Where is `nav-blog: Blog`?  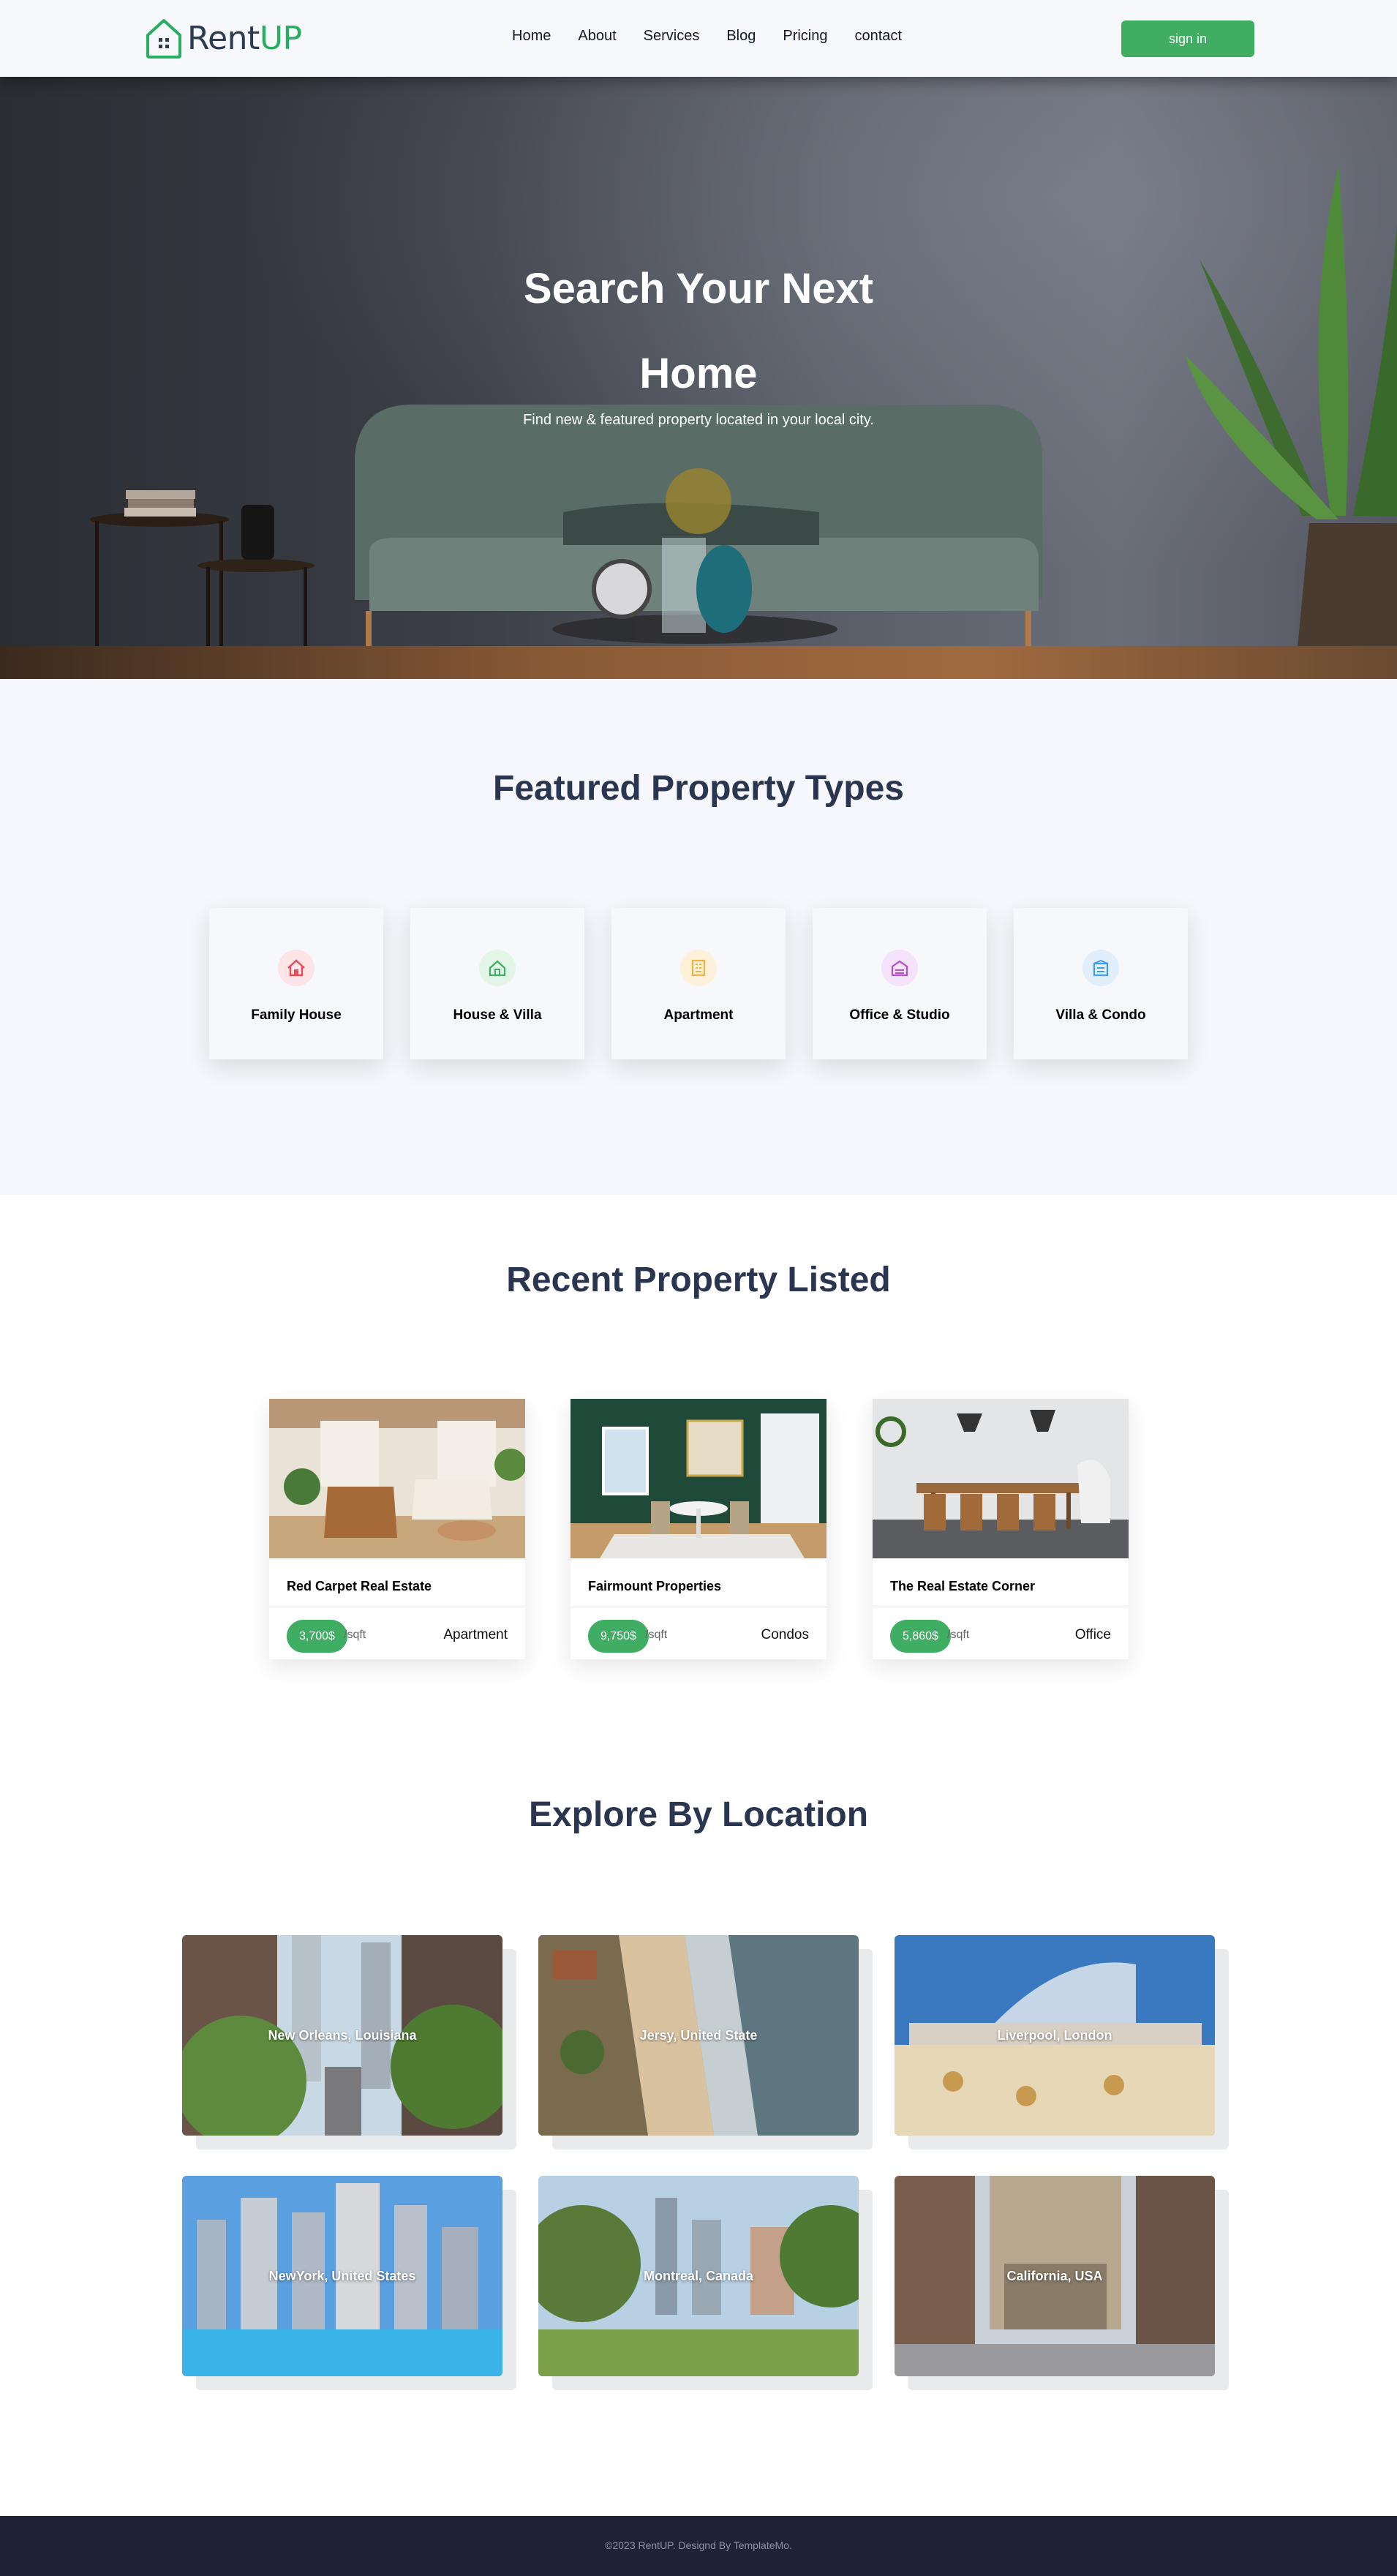 nav-blog: Blog is located at coordinates (741, 36).